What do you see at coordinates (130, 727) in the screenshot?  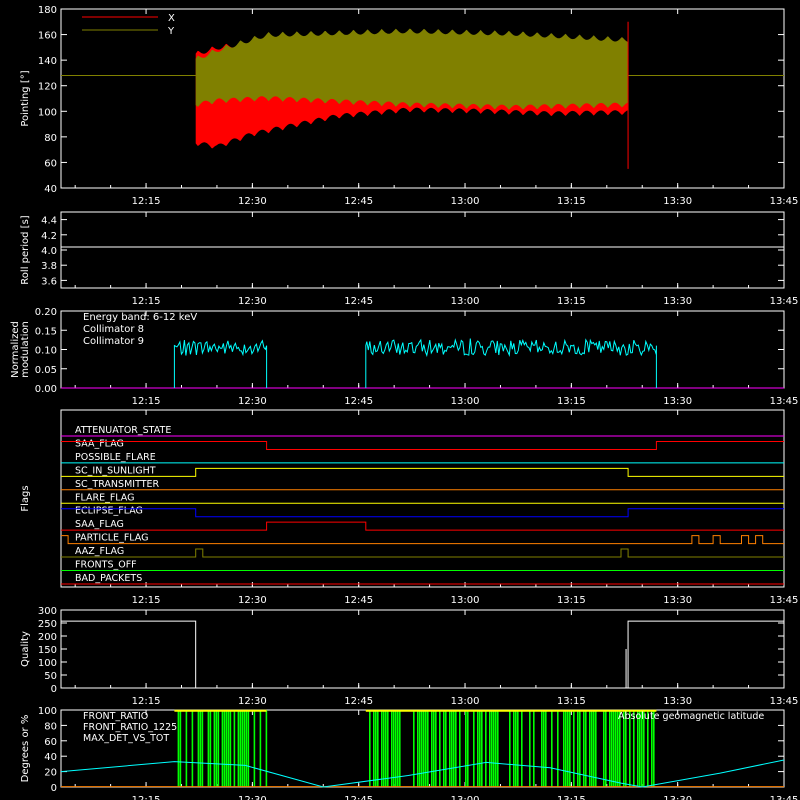 I see `legend-label: FRONT_RATIO_1225` at bounding box center [130, 727].